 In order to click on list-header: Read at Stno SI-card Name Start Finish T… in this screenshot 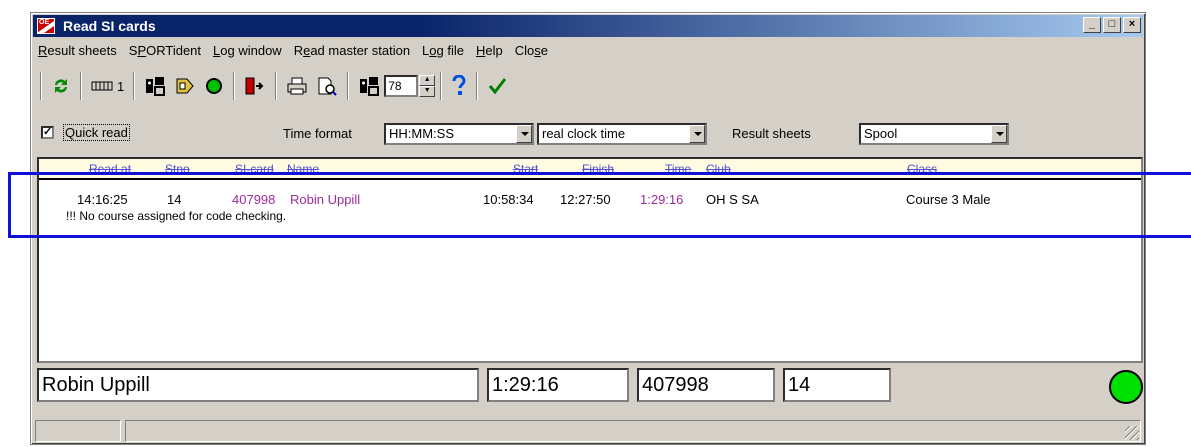, I will do `click(590, 169)`.